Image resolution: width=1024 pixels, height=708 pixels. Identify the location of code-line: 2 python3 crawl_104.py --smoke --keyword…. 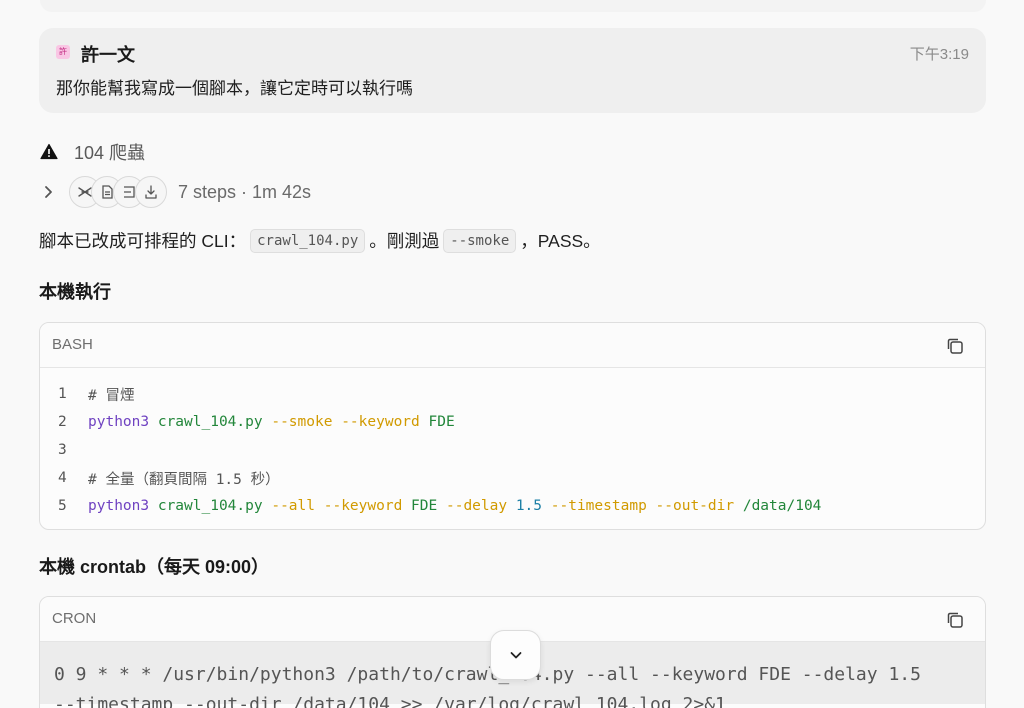
(512, 422).